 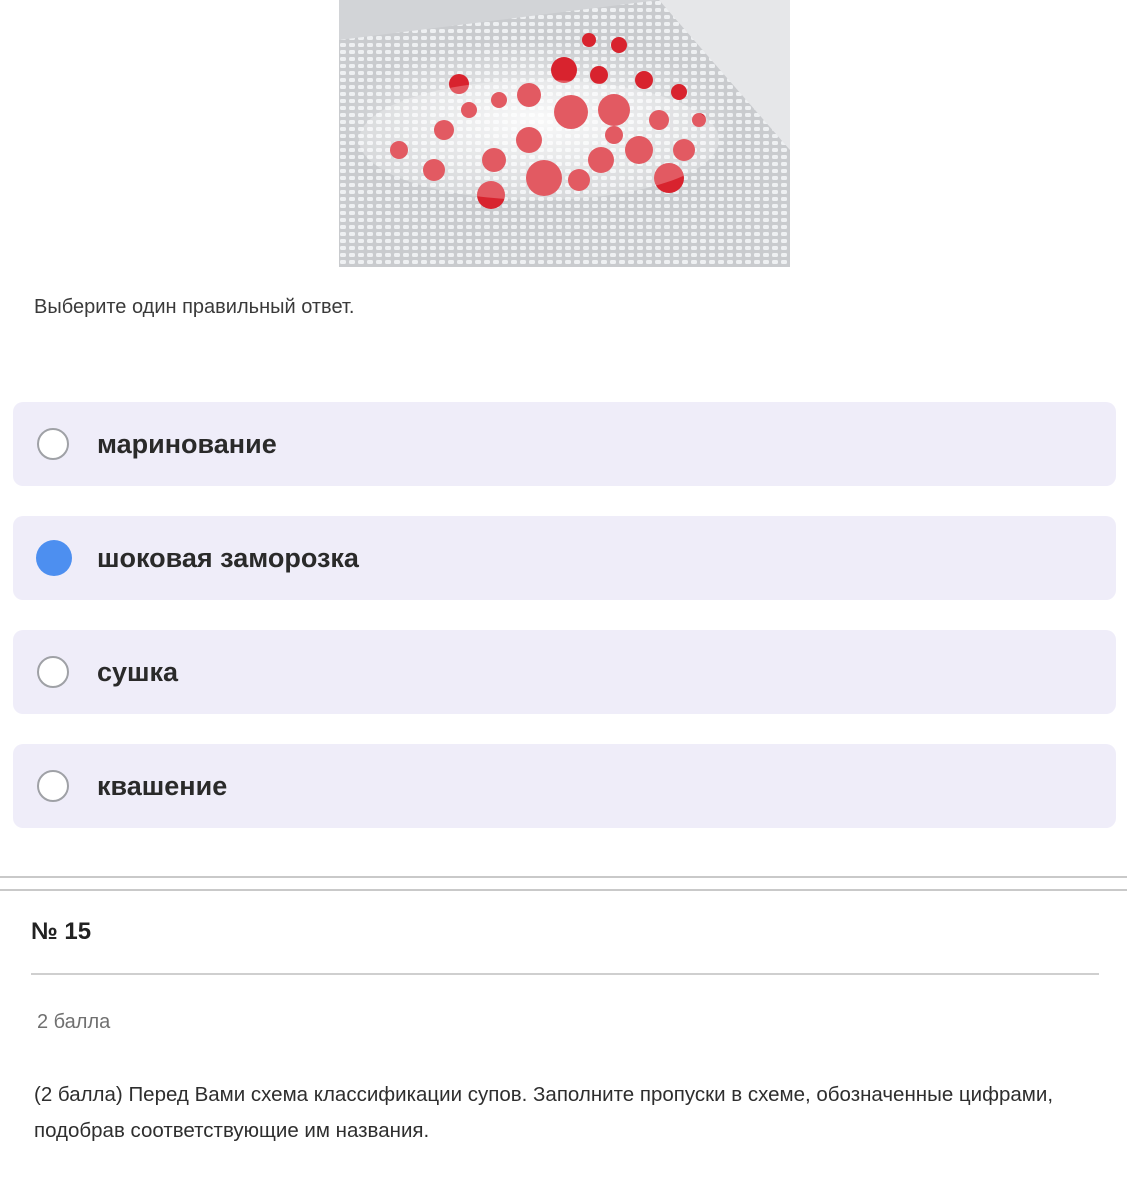 I want to click on frozen-strawberries-photo-icon, so click(x=564, y=133).